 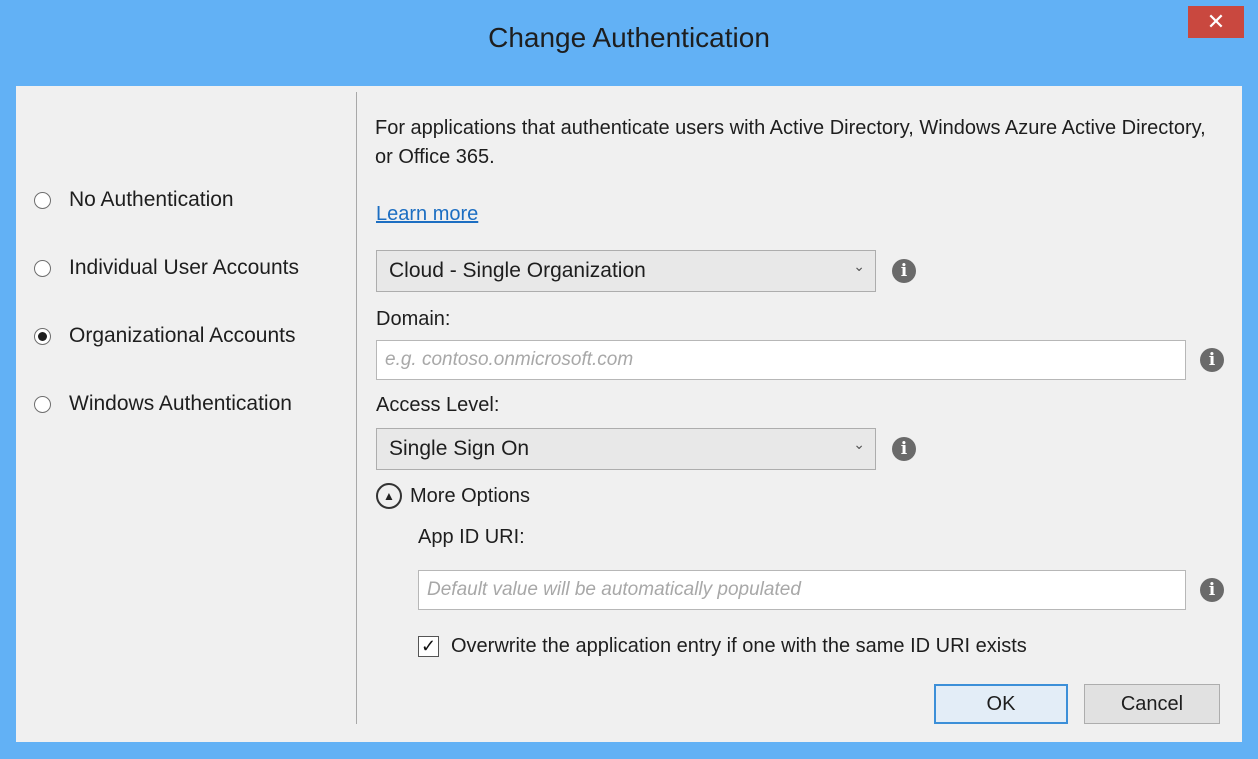 What do you see at coordinates (781, 360) in the screenshot?
I see `domain-input: e.g. contoso.onmicrosoft.com` at bounding box center [781, 360].